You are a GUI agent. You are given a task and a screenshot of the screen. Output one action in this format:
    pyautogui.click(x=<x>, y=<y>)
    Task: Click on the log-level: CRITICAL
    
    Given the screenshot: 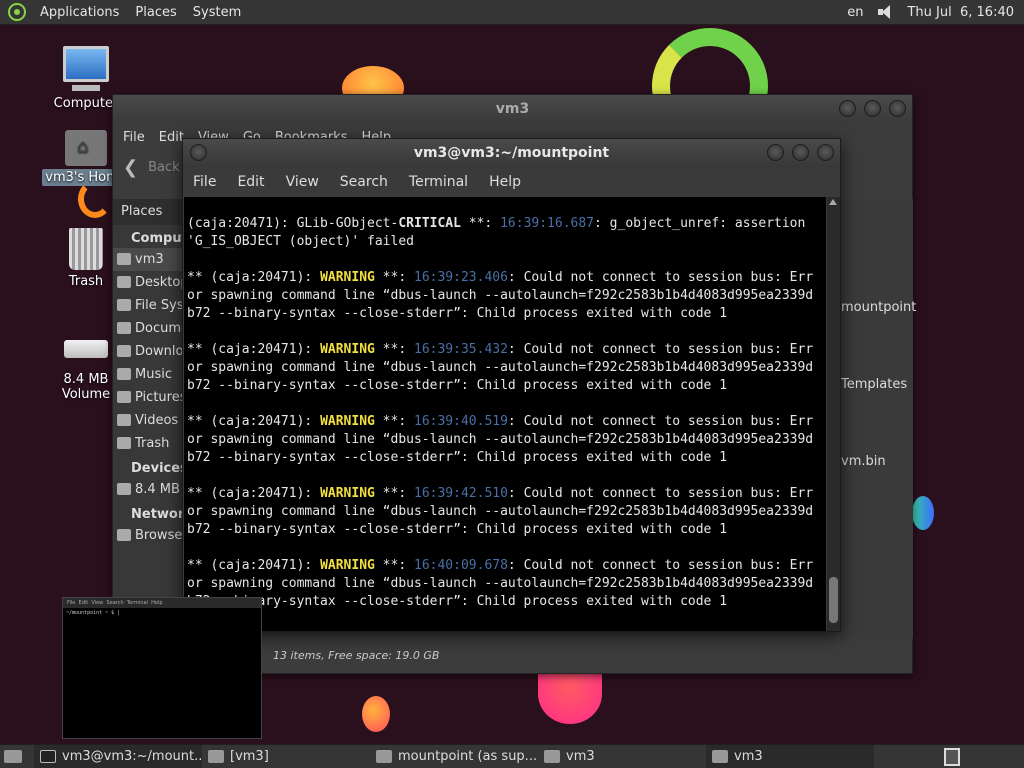 What is the action you would take?
    pyautogui.click(x=429, y=223)
    